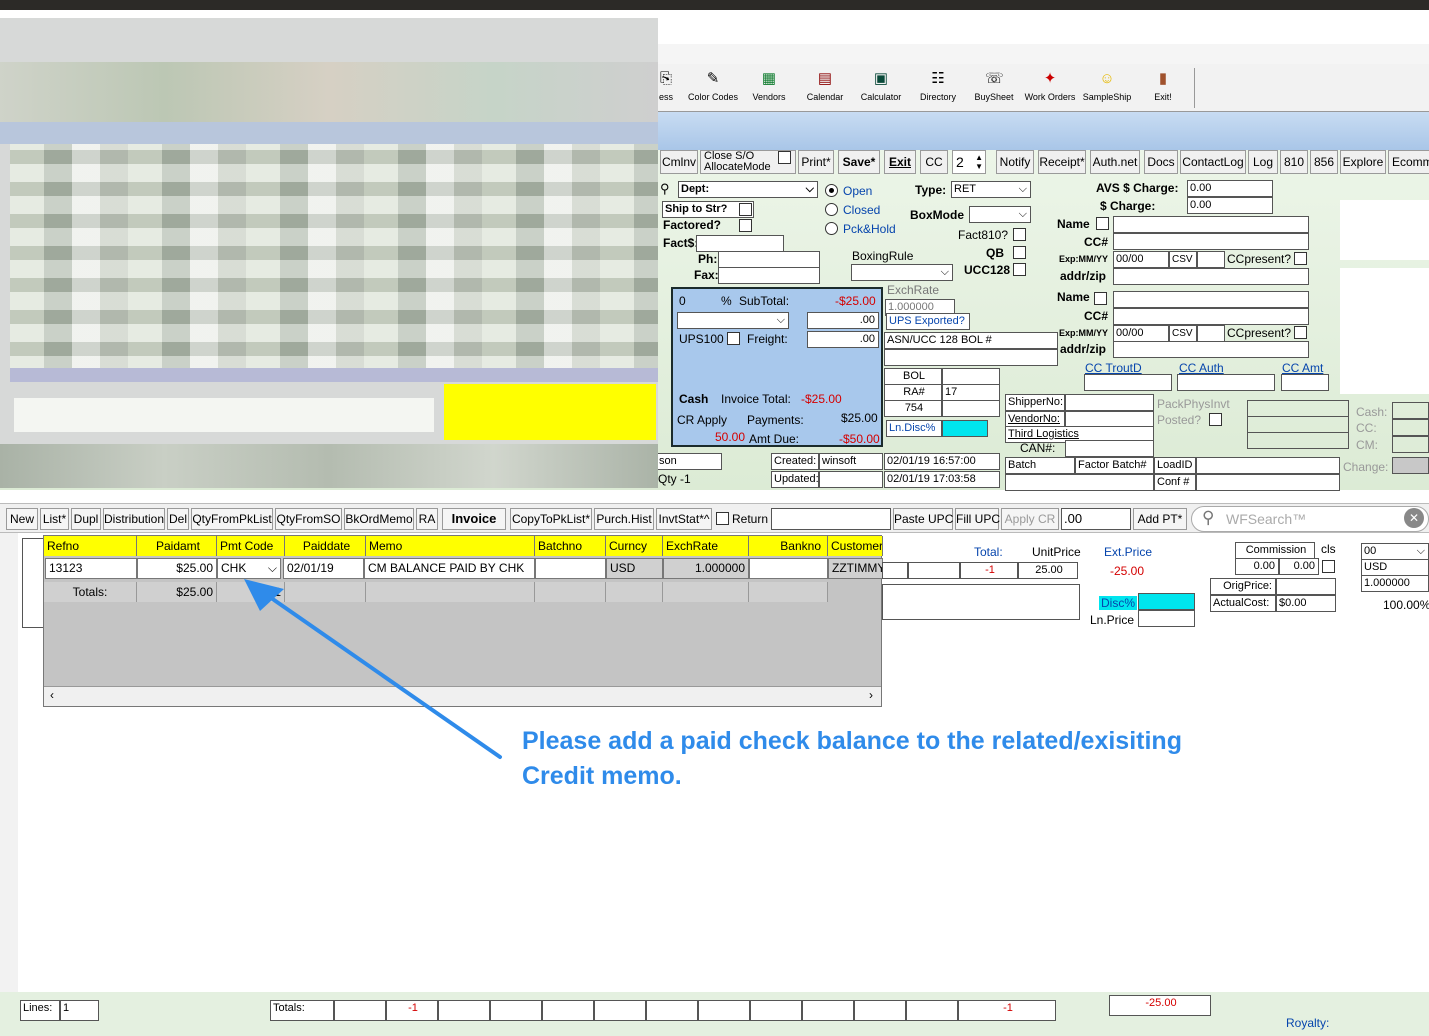  I want to click on cell-paidamt: $25.00, so click(177, 568).